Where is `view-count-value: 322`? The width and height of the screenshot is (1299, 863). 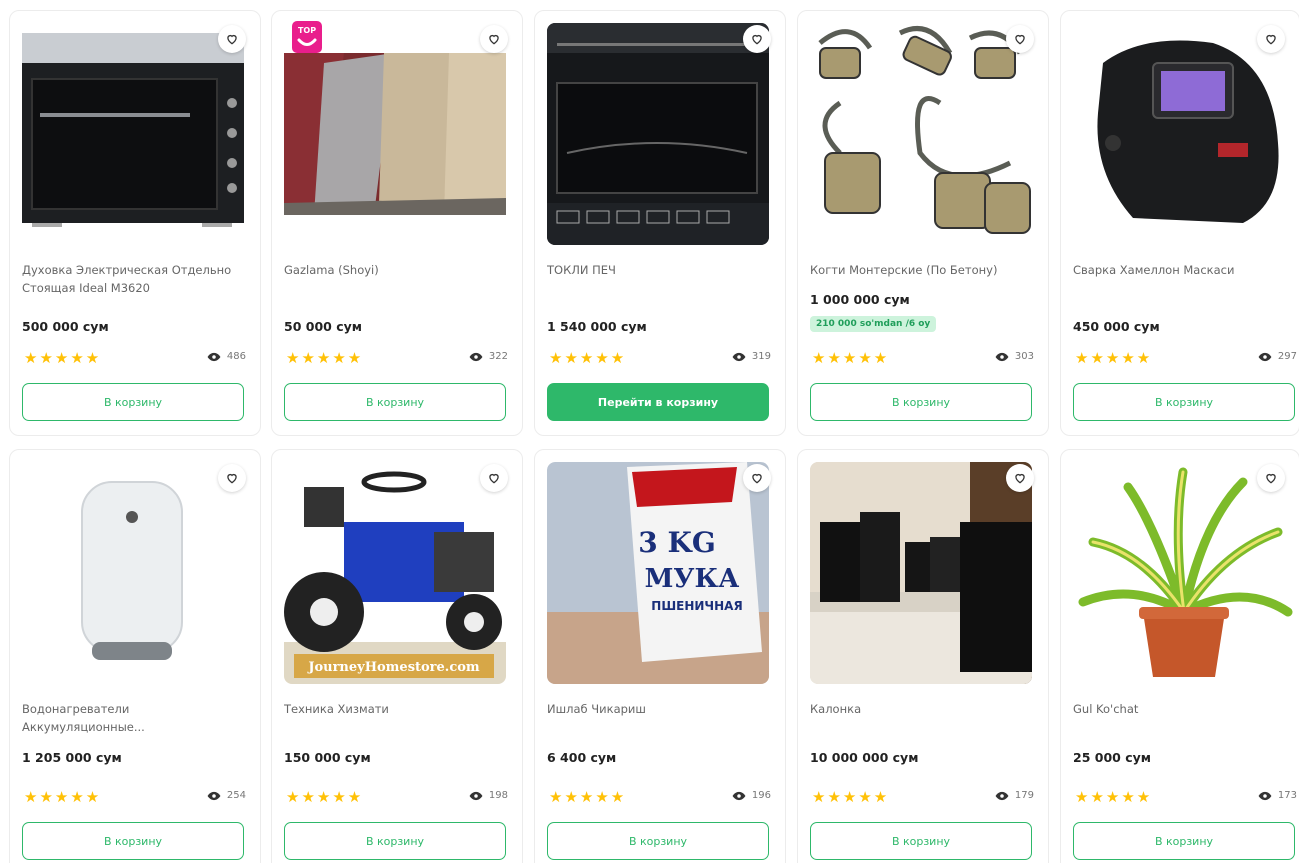
view-count-value: 322 is located at coordinates (498, 356).